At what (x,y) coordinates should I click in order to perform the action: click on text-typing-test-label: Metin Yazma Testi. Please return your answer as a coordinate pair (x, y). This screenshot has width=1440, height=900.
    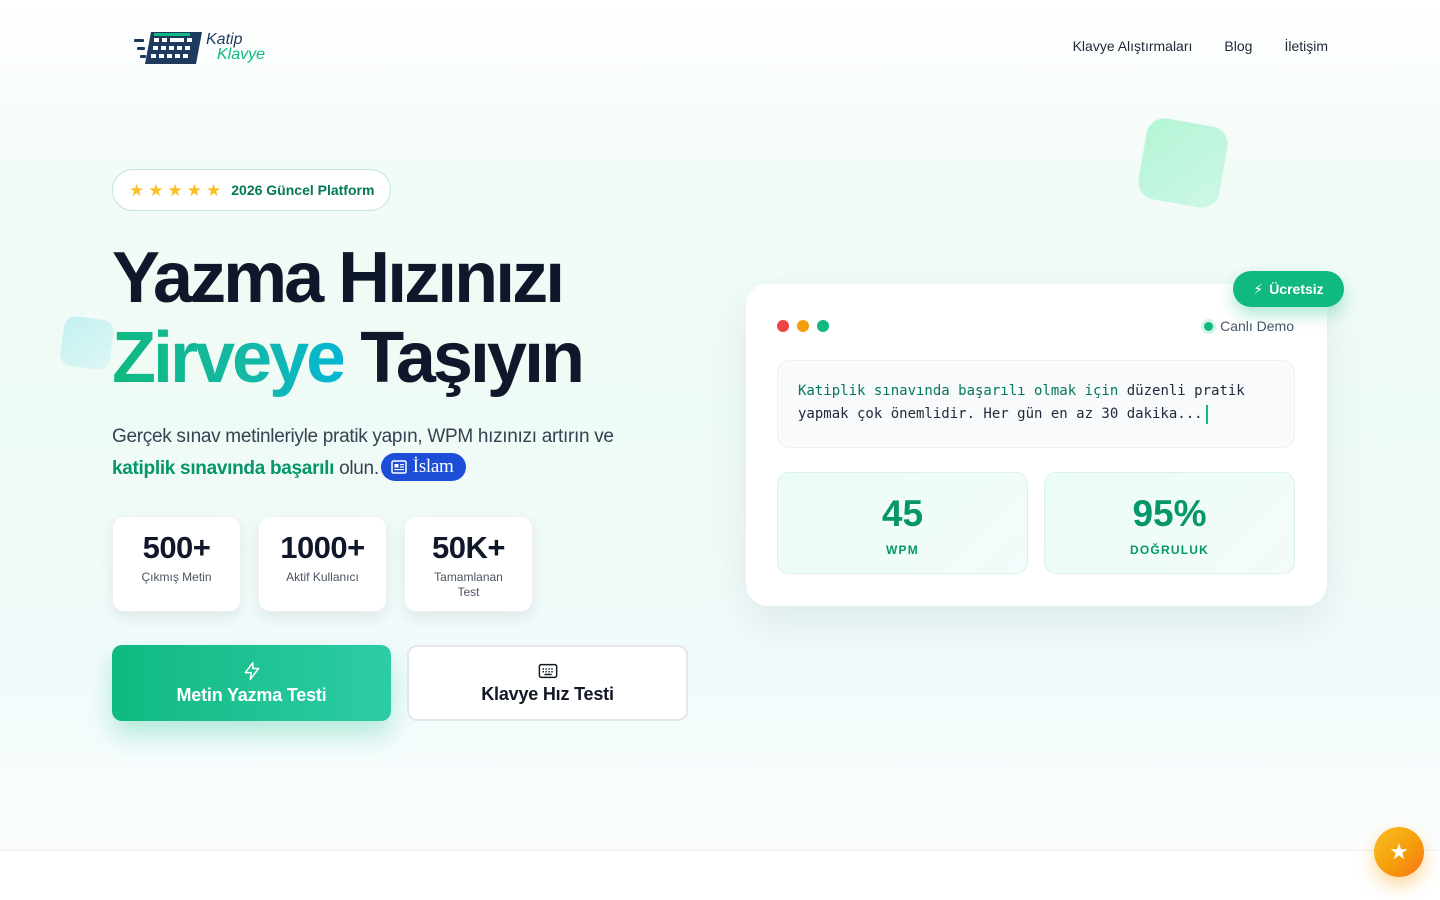
    Looking at the image, I should click on (251, 694).